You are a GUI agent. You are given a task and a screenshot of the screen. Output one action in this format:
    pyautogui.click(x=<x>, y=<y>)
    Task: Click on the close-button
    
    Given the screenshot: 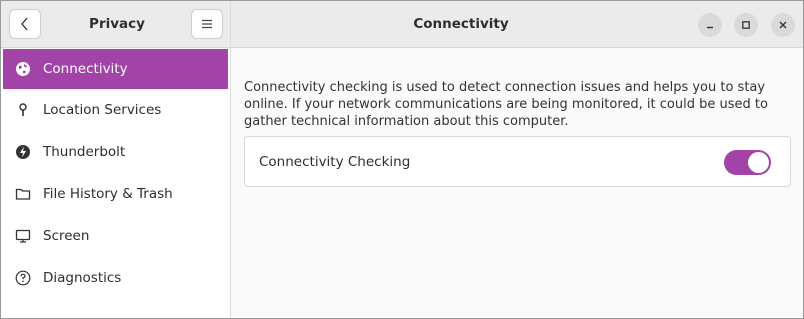 What is the action you would take?
    pyautogui.click(x=783, y=25)
    